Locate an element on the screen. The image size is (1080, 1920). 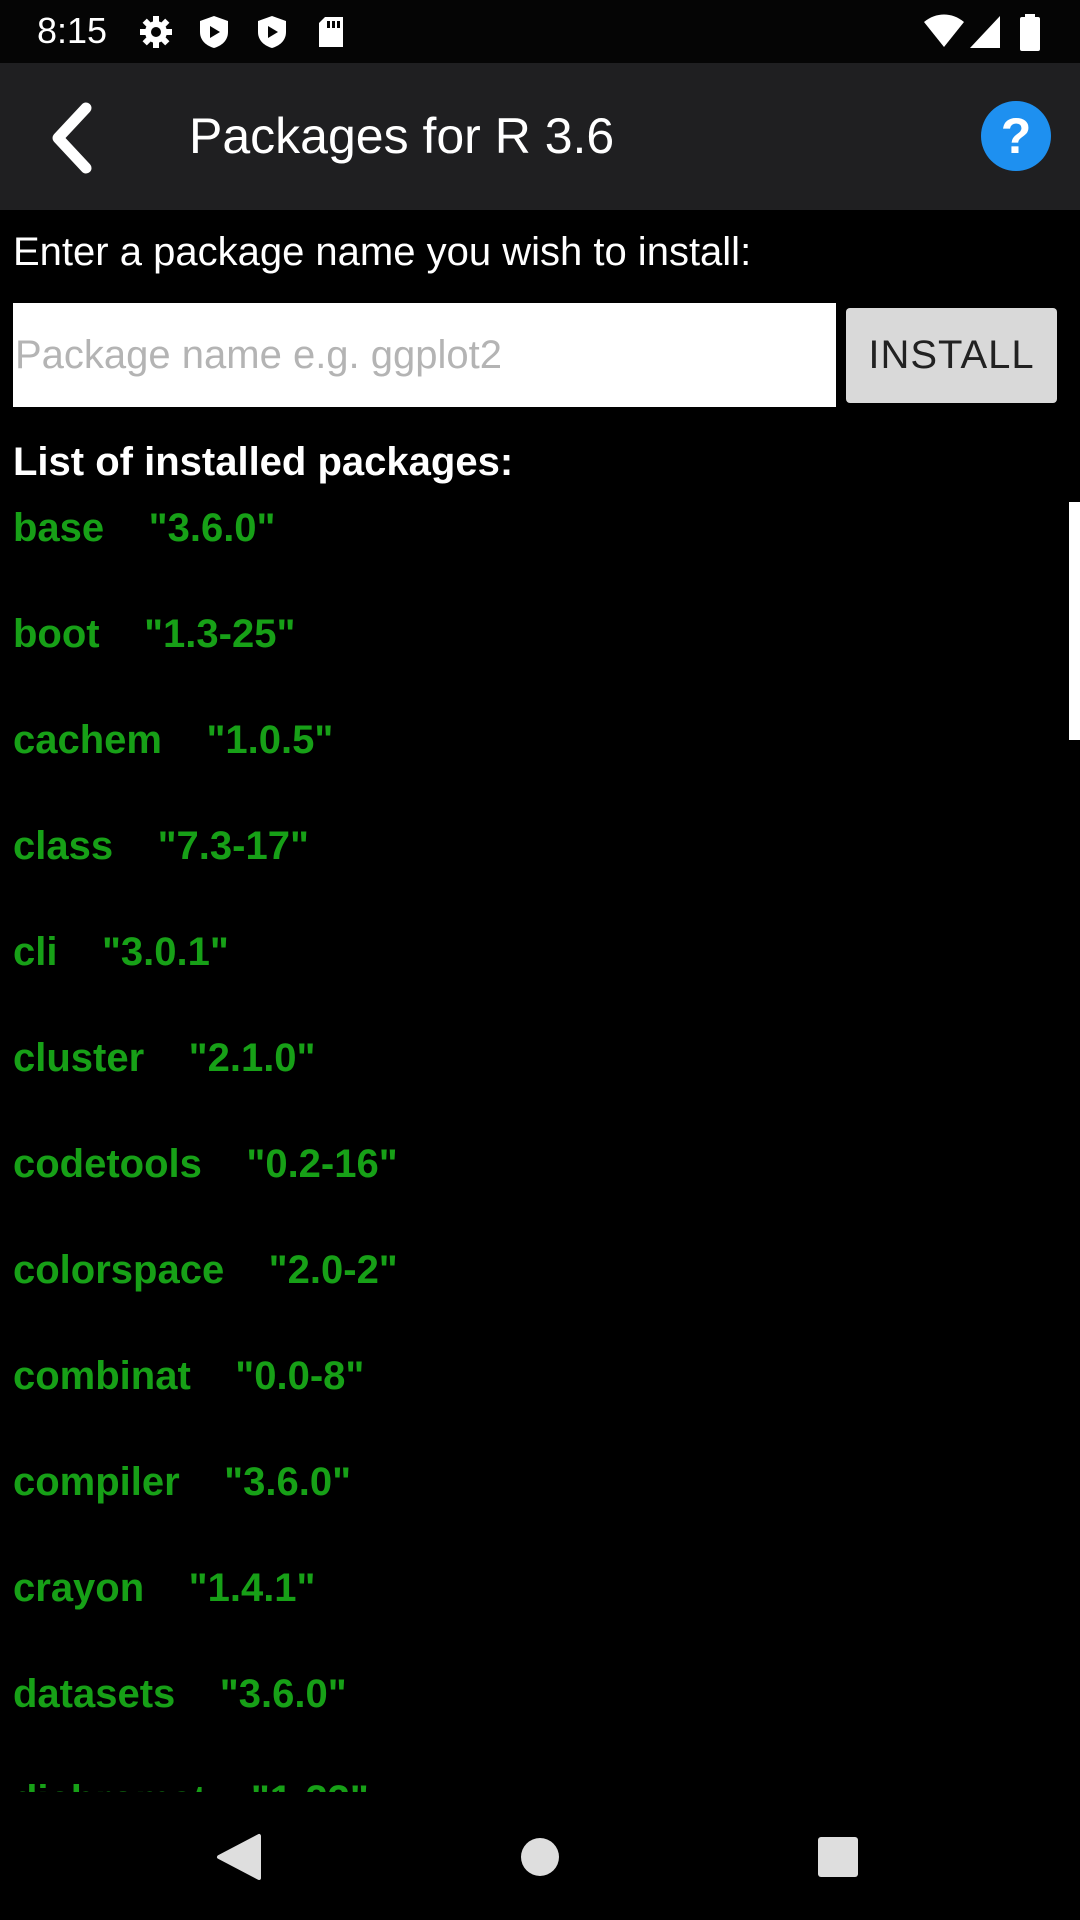
package-name: class is located at coordinates (63, 846).